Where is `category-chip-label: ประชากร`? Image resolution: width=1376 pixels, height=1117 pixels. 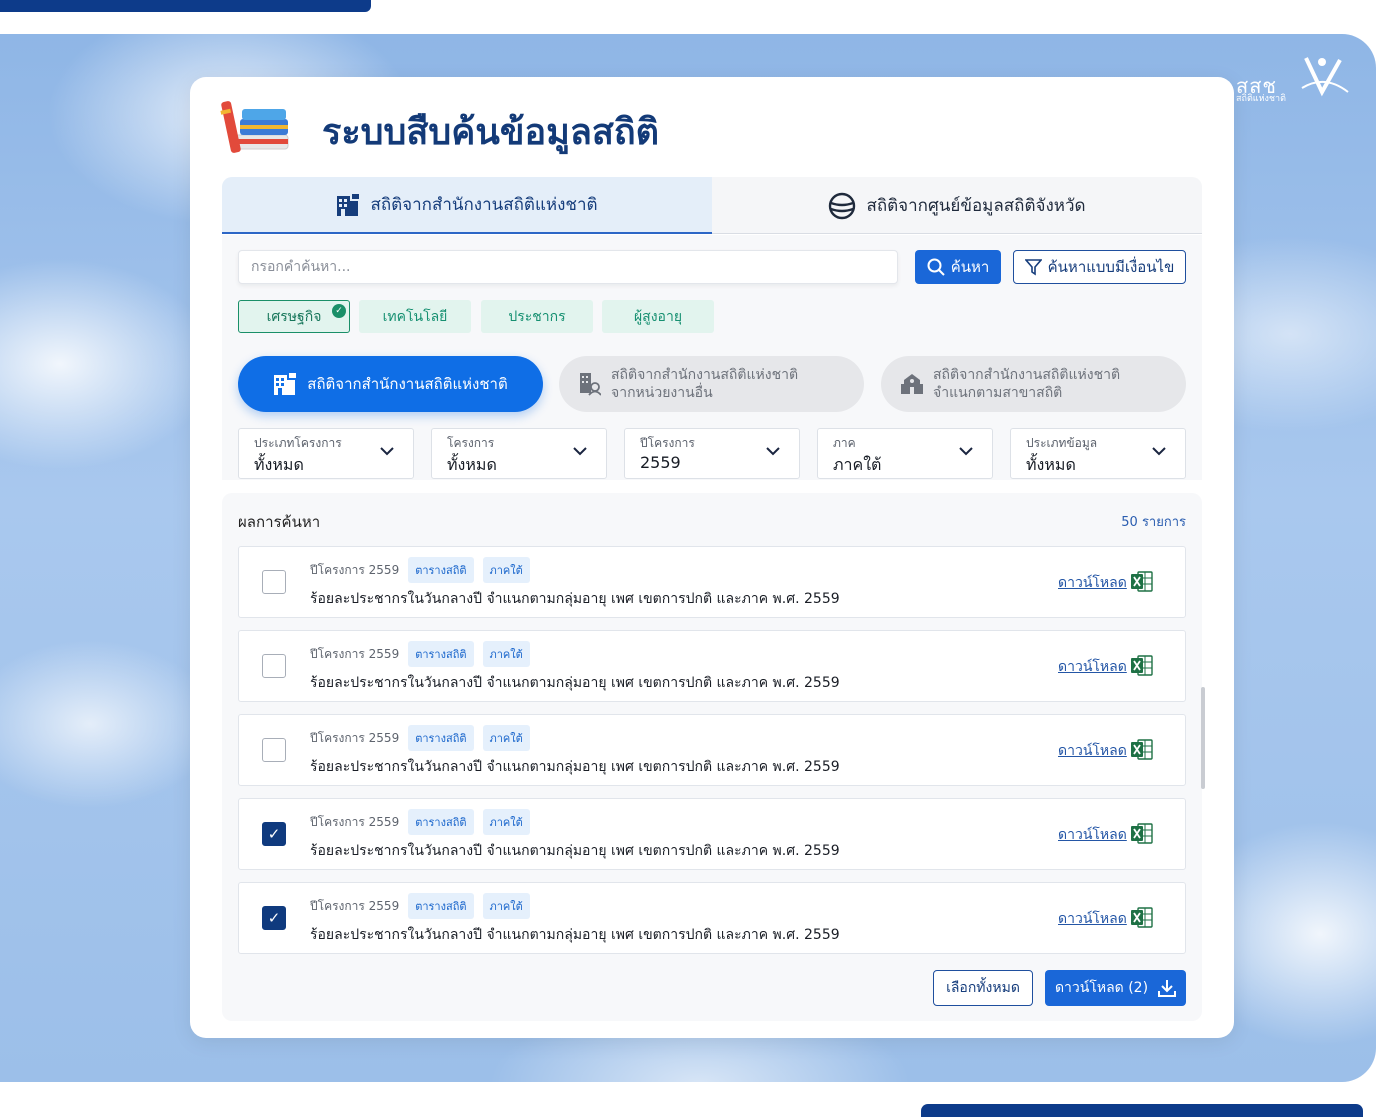
category-chip-label: ประชากร is located at coordinates (537, 316).